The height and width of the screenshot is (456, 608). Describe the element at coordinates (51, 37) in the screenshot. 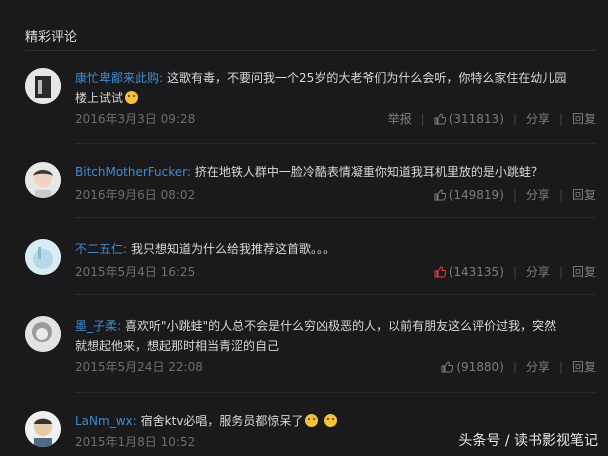

I see `section-title: 精彩评论` at that location.